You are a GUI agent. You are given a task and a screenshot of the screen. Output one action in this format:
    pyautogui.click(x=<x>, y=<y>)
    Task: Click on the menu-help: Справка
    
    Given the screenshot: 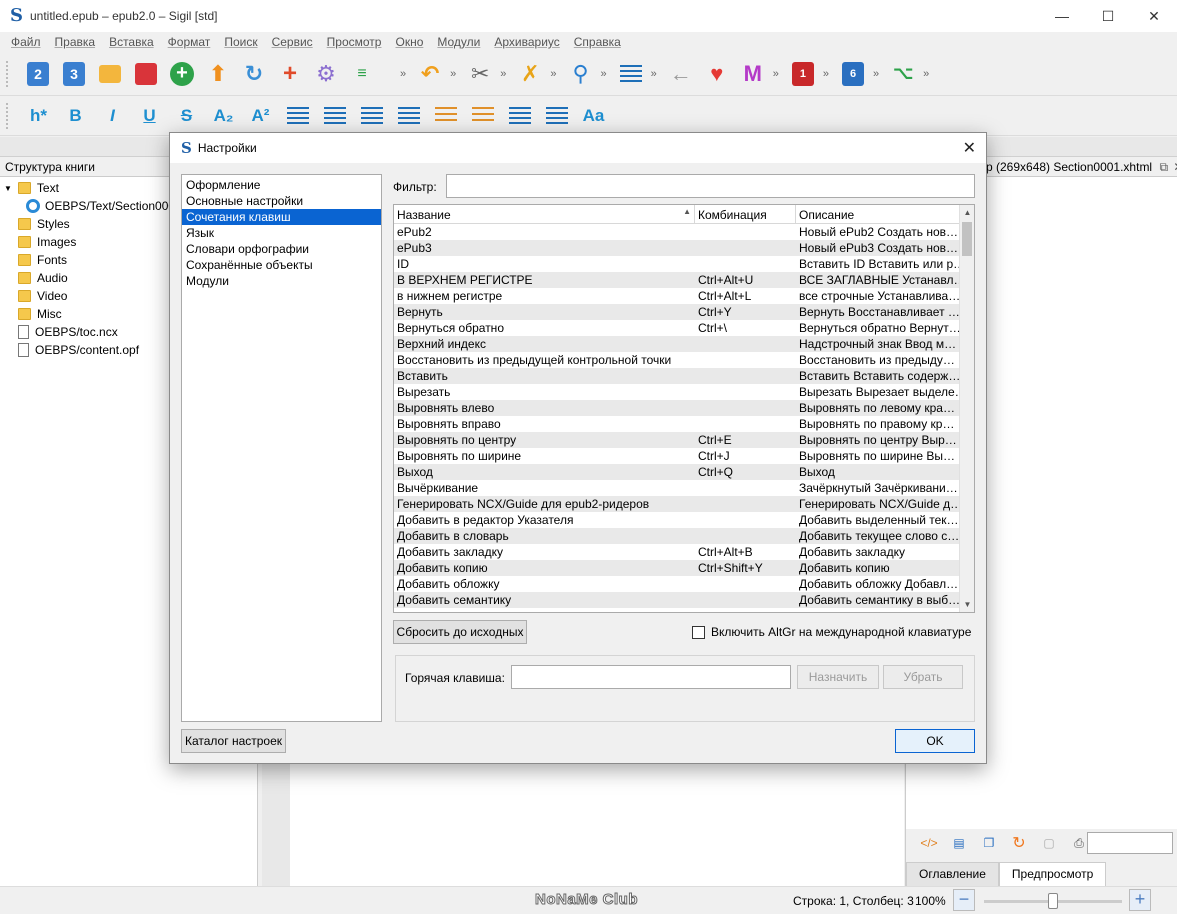 What is the action you would take?
    pyautogui.click(x=597, y=42)
    